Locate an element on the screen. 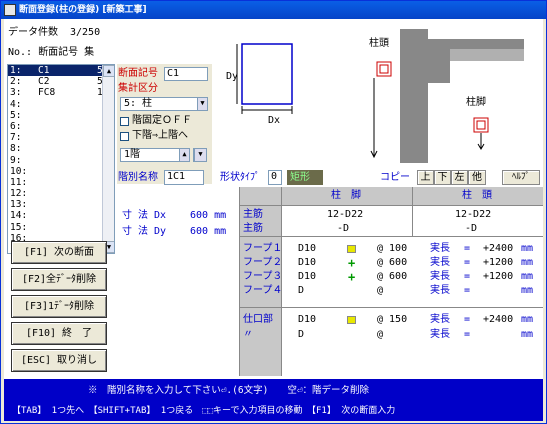 Image resolution: width=547 pixels, height=424 pixels. fixed-checkbox is located at coordinates (124, 121).